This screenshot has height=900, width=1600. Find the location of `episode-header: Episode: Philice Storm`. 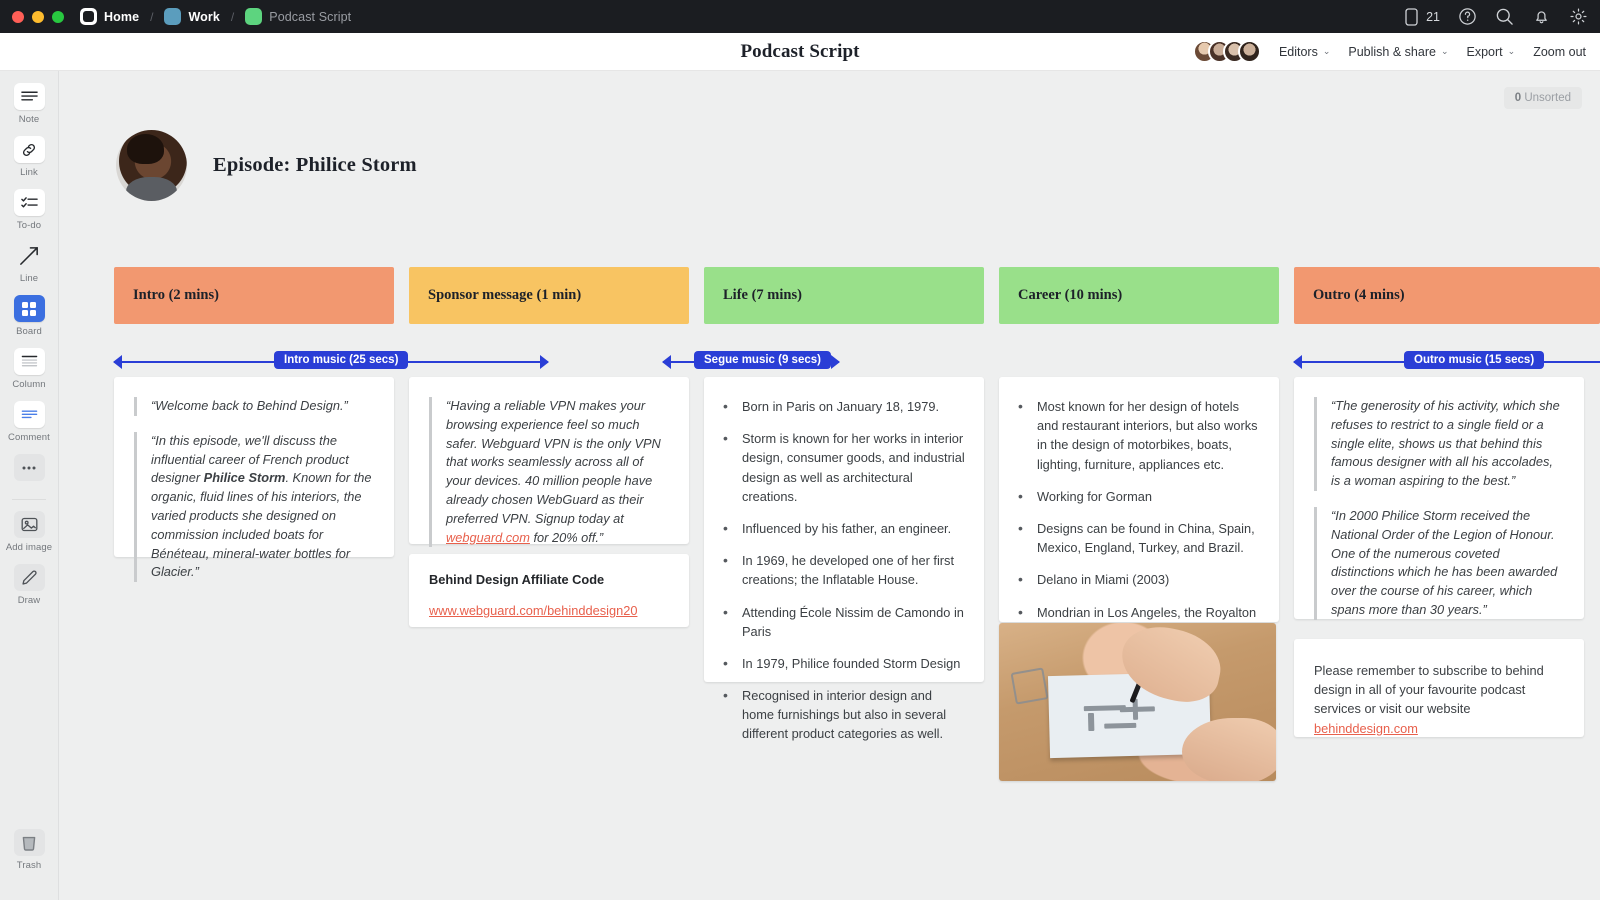

episode-header: Episode: Philice Storm is located at coordinates (266, 165).